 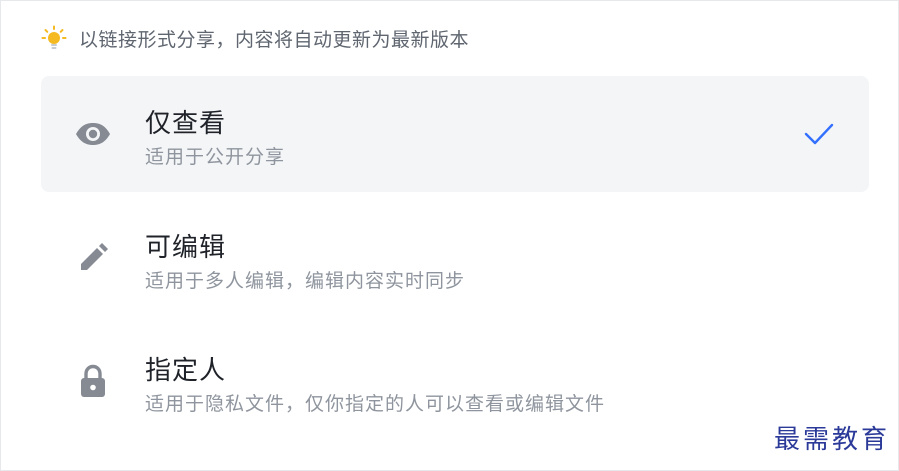 What do you see at coordinates (274, 39) in the screenshot?
I see `tip-text: 以链接形式分享，内容将自动更新为最新版本` at bounding box center [274, 39].